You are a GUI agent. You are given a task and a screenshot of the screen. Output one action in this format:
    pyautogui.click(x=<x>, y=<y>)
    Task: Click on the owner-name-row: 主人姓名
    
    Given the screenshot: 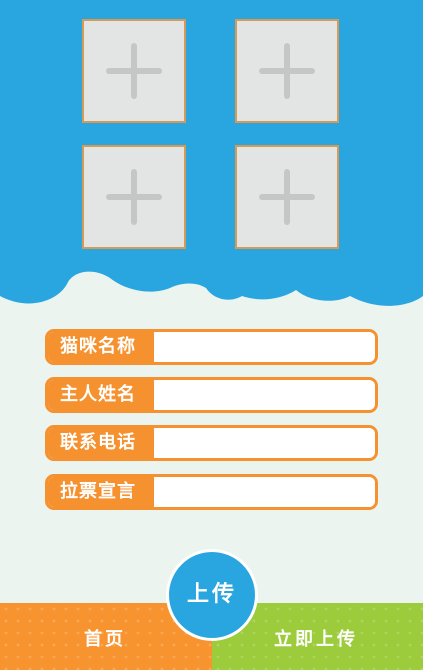 What is the action you would take?
    pyautogui.click(x=211, y=395)
    